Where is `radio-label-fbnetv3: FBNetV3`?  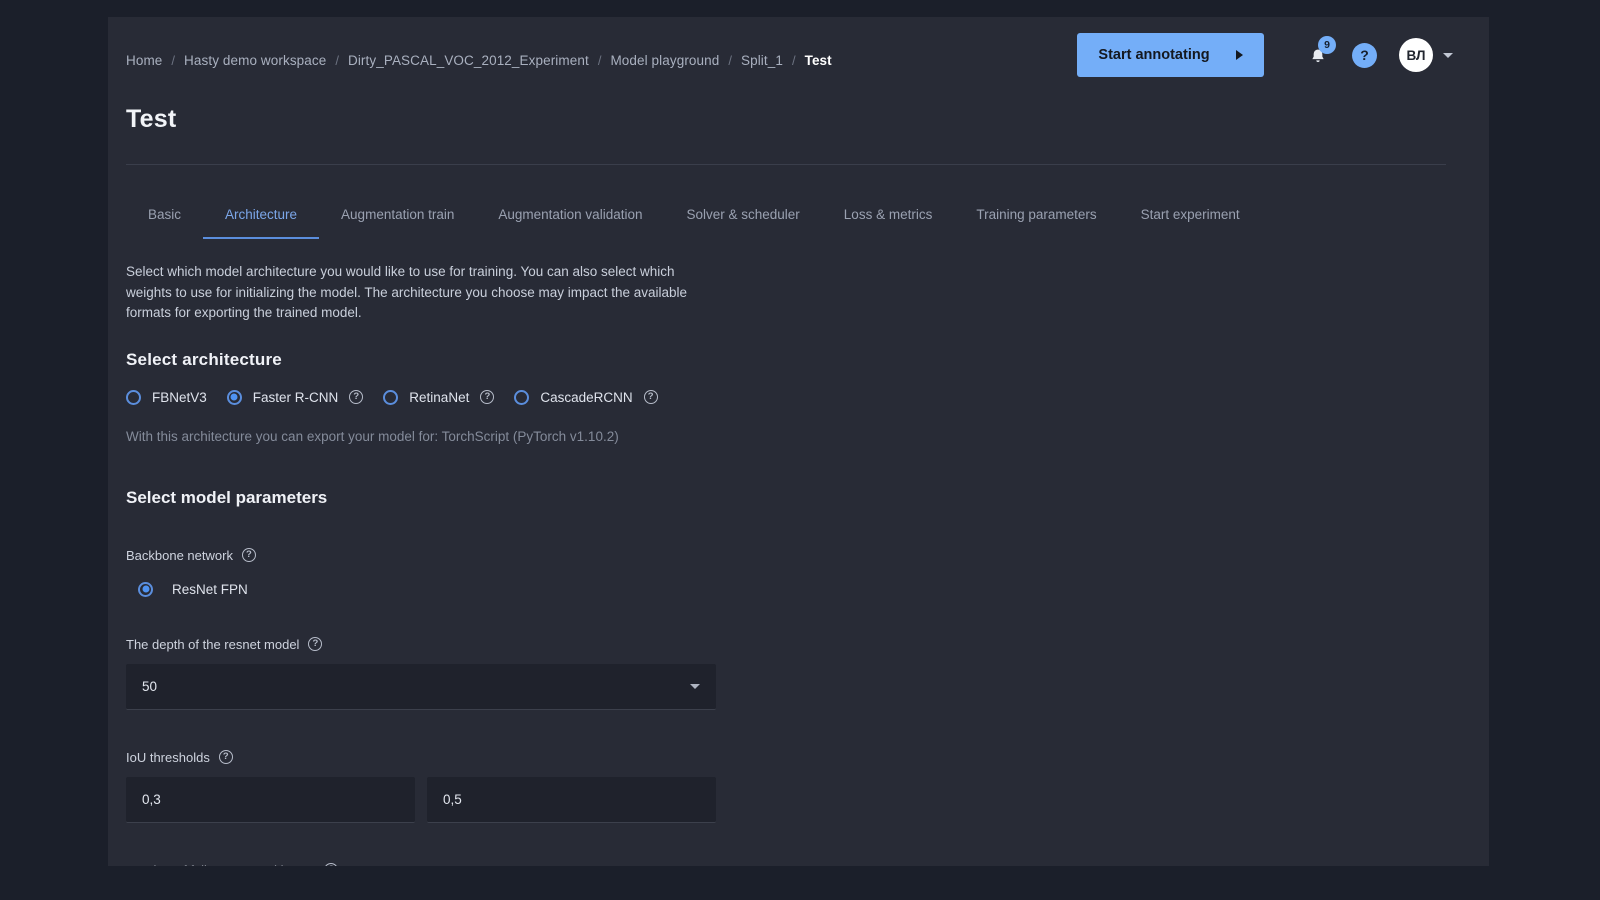 radio-label-fbnetv3: FBNetV3 is located at coordinates (179, 397).